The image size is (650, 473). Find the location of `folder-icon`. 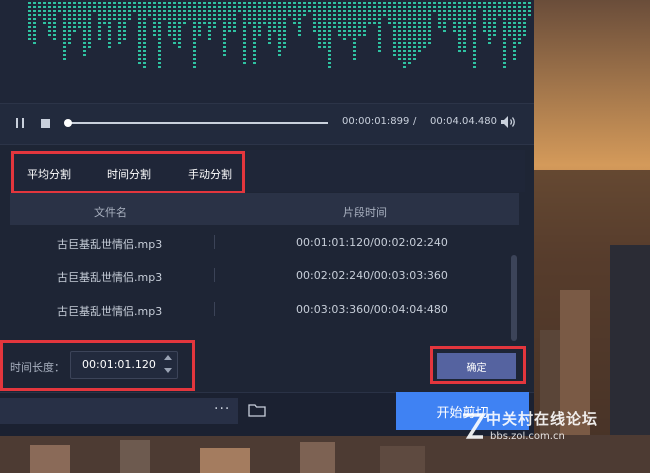

folder-icon is located at coordinates (257, 410).